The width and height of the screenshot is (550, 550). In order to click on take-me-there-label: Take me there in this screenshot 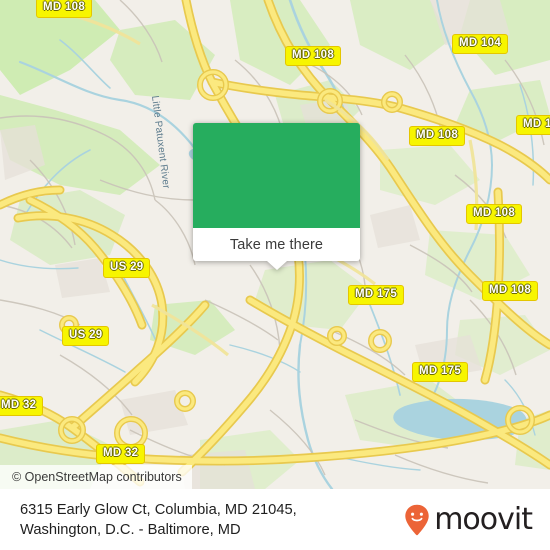, I will do `click(276, 244)`.